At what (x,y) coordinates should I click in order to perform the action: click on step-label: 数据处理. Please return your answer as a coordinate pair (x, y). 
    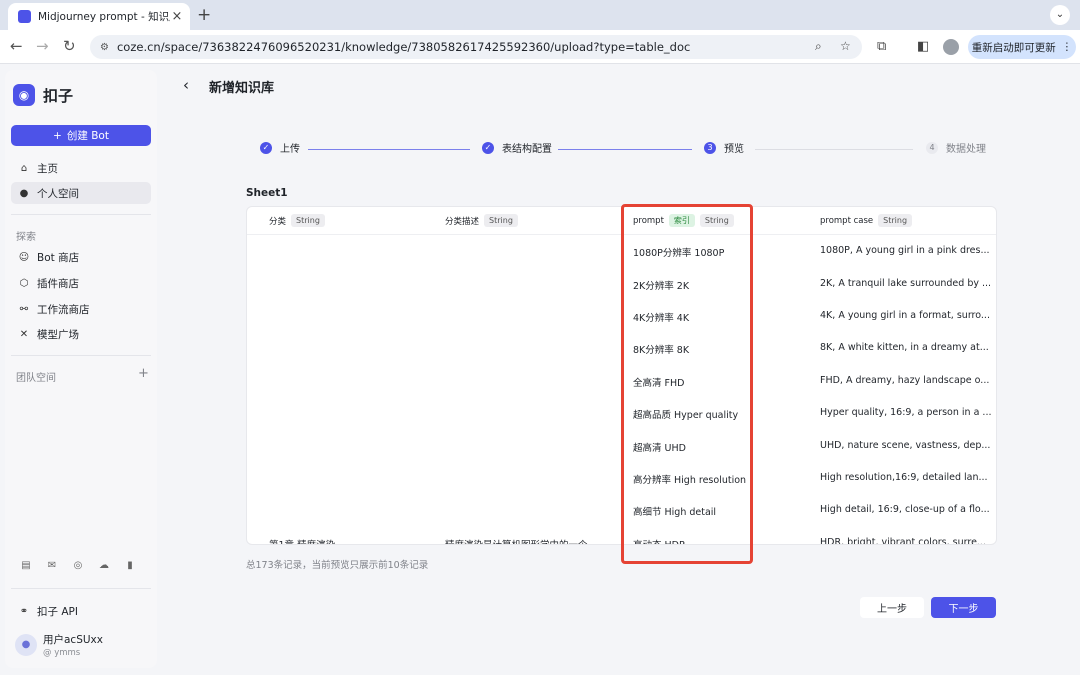
    Looking at the image, I should click on (966, 149).